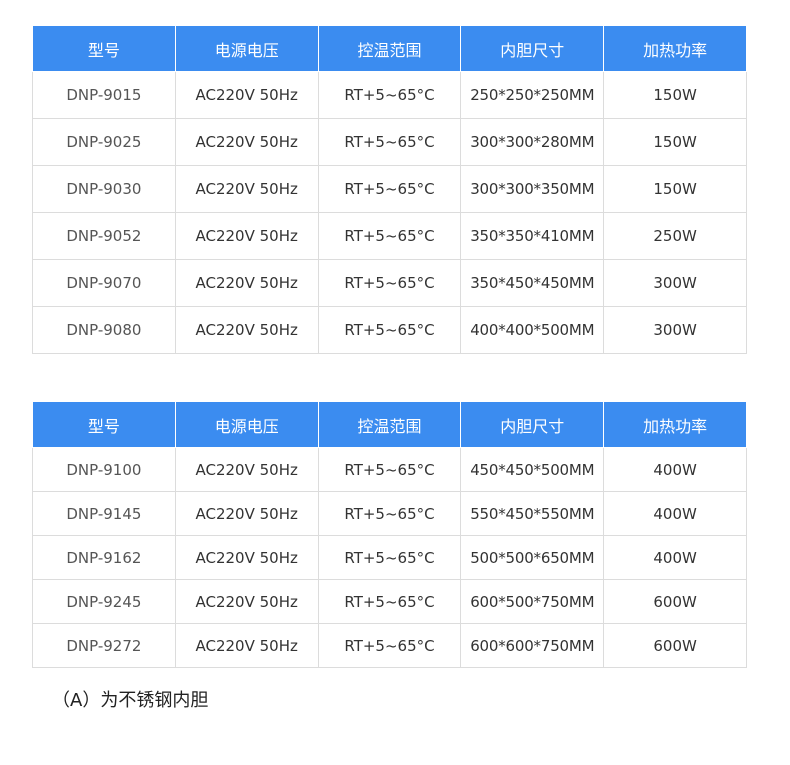 The height and width of the screenshot is (765, 790). I want to click on cell-model: DNP-9052, so click(104, 236).